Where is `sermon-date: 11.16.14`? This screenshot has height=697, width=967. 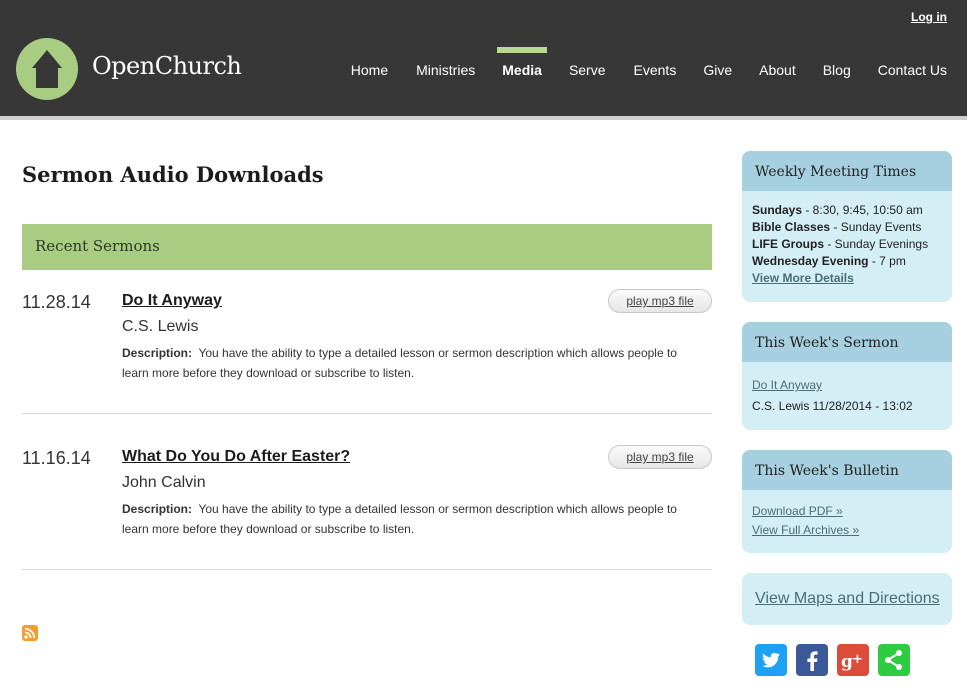 sermon-date: 11.16.14 is located at coordinates (56, 458).